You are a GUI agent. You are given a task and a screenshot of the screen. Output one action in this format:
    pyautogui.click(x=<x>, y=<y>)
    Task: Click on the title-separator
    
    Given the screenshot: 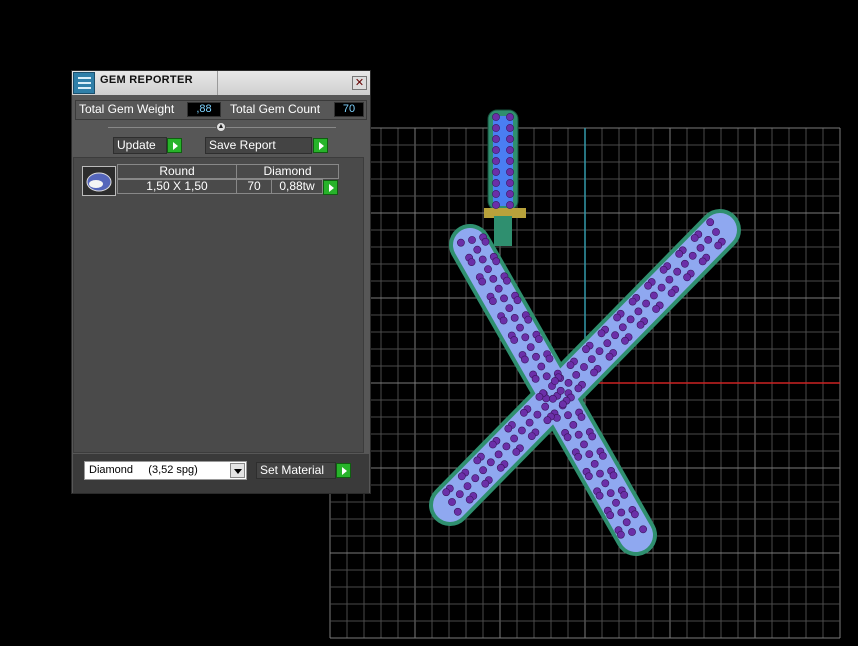 What is the action you would take?
    pyautogui.click(x=217, y=83)
    